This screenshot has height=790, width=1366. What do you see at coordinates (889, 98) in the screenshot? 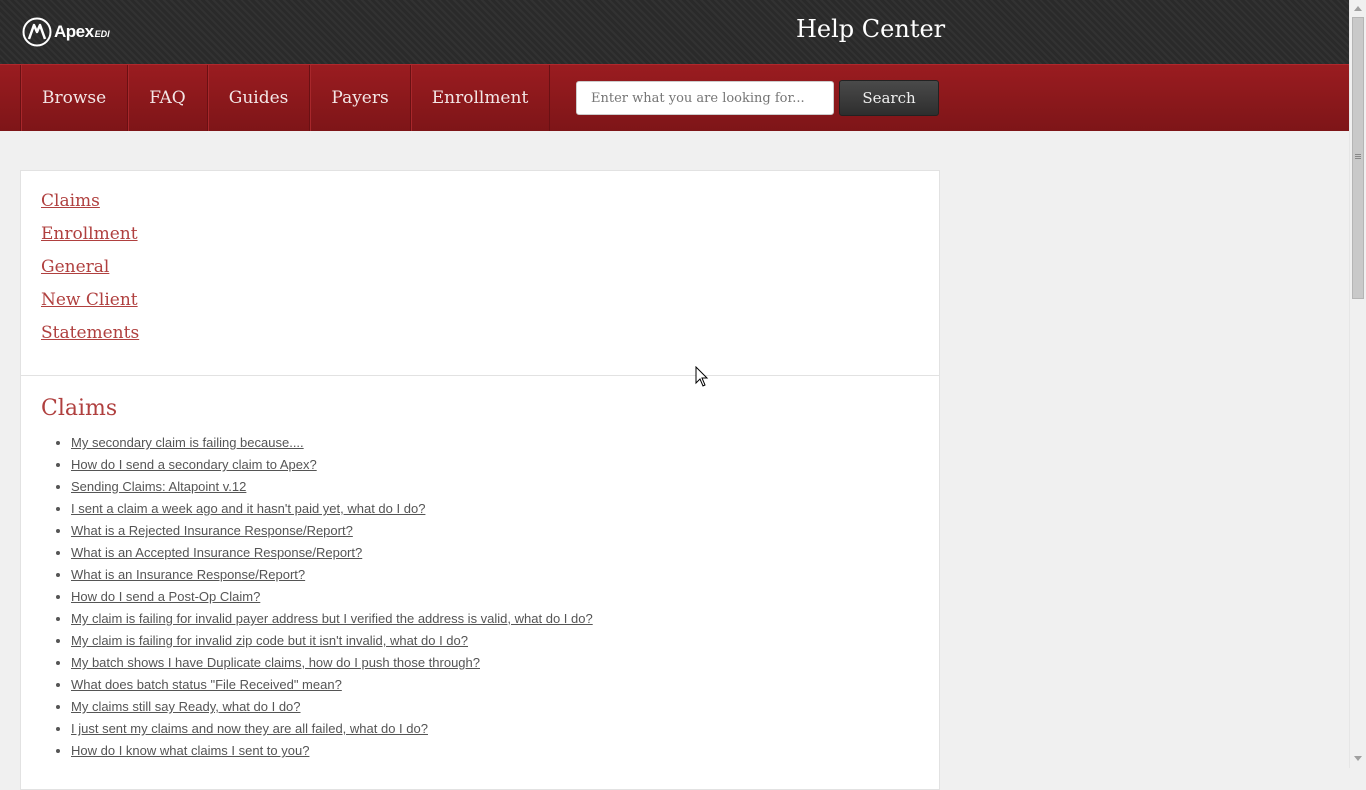
I see `search-button: Search` at bounding box center [889, 98].